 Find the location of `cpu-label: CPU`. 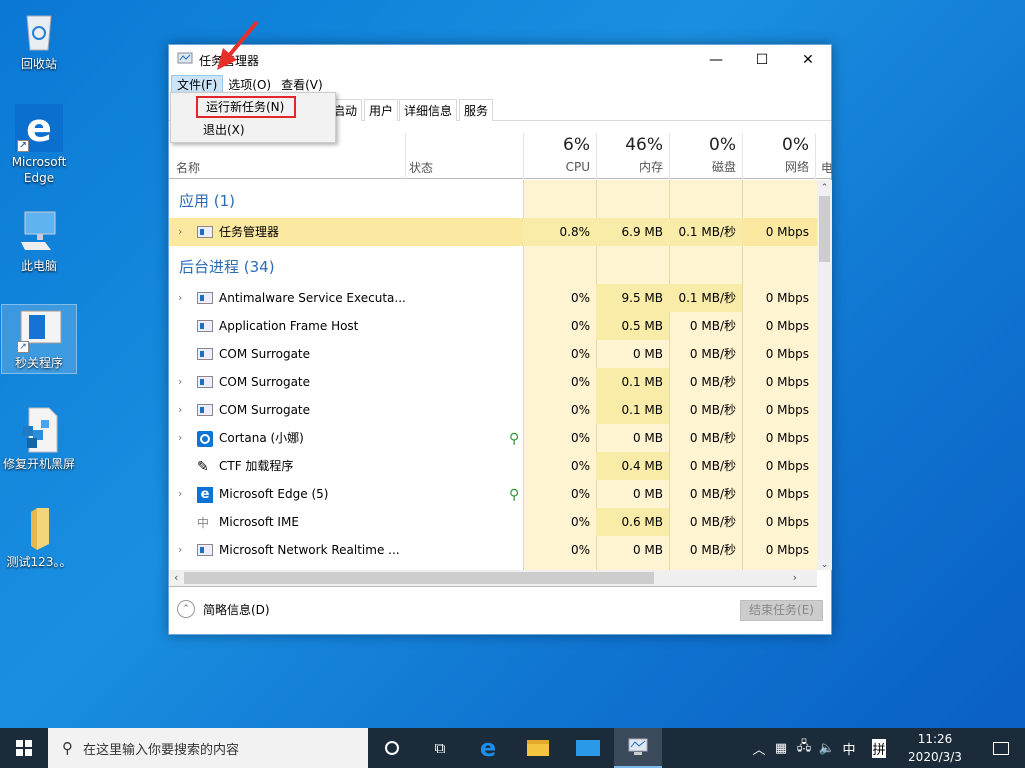

cpu-label: CPU is located at coordinates (577, 167).